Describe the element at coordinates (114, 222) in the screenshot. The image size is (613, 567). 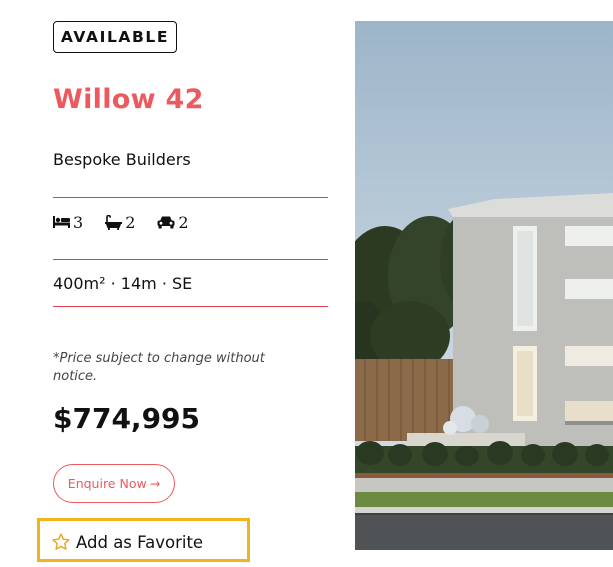
I see `bath-icon` at that location.